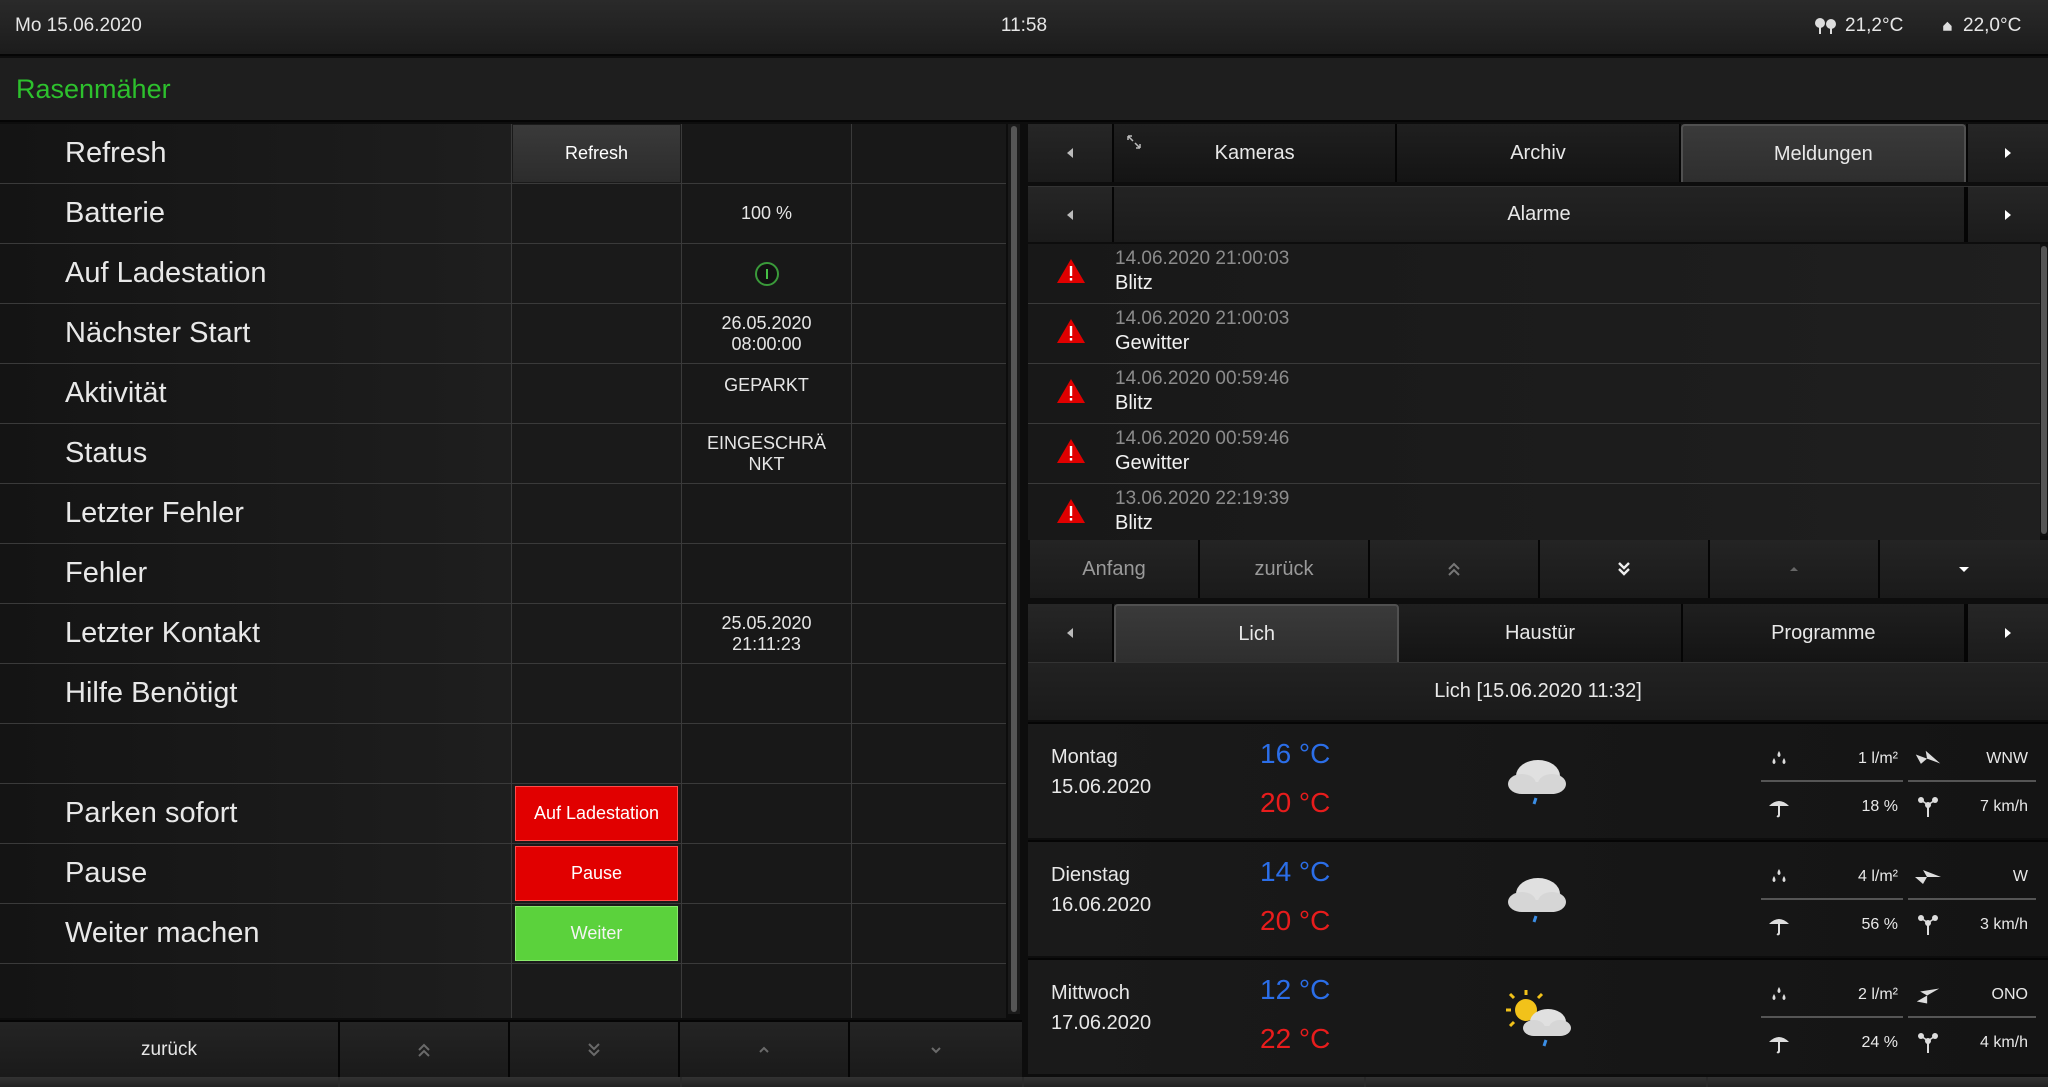 The width and height of the screenshot is (2048, 1087). Describe the element at coordinates (158, 333) in the screenshot. I see `row-label: Nächster Start` at that location.